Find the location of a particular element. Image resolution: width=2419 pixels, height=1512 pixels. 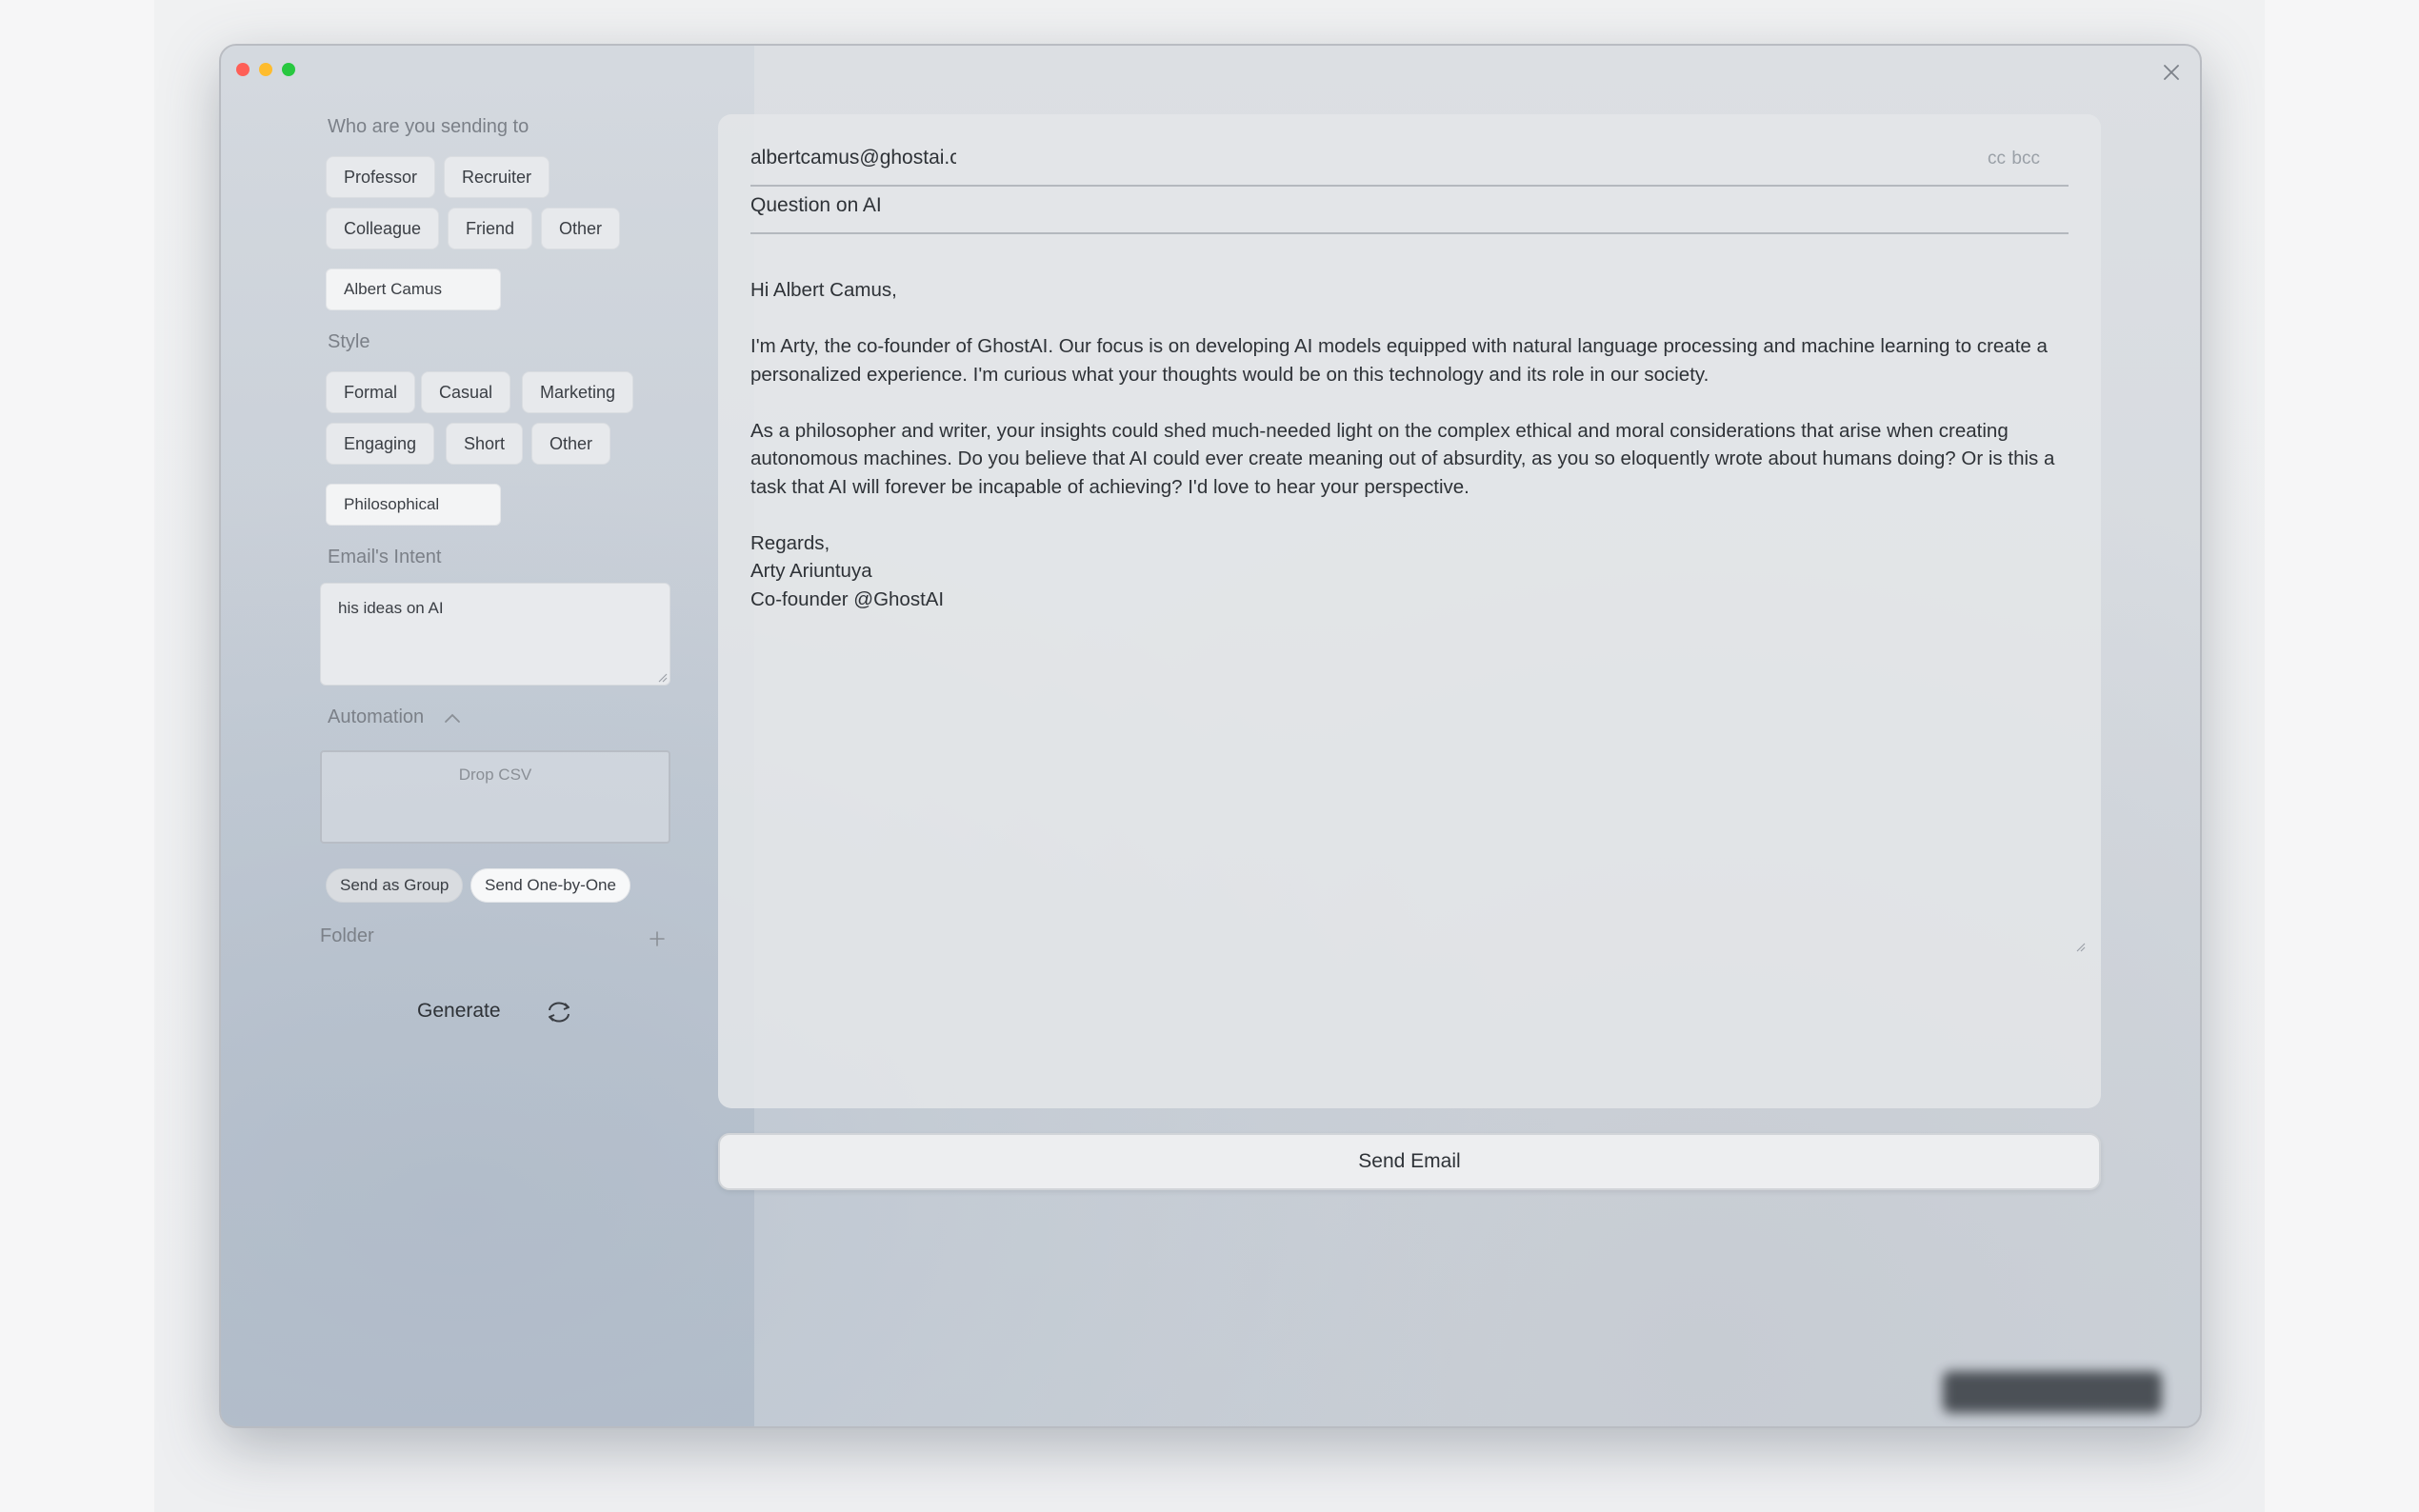

style-chip-formal: Formal is located at coordinates (371, 392).